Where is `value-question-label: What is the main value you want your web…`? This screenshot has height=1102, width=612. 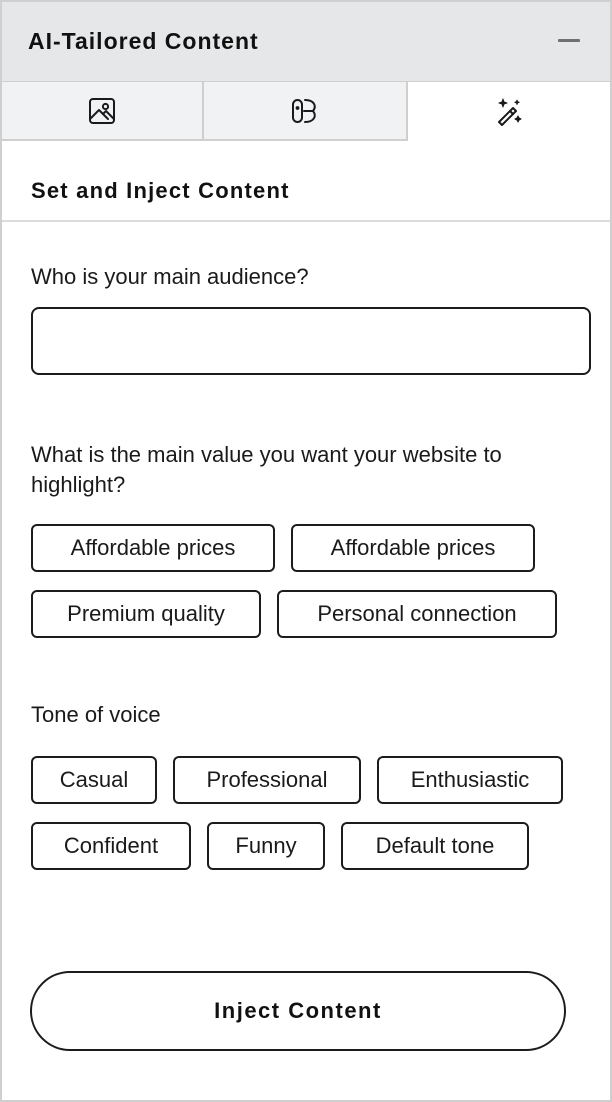 value-question-label: What is the main value you want your web… is located at coordinates (266, 469).